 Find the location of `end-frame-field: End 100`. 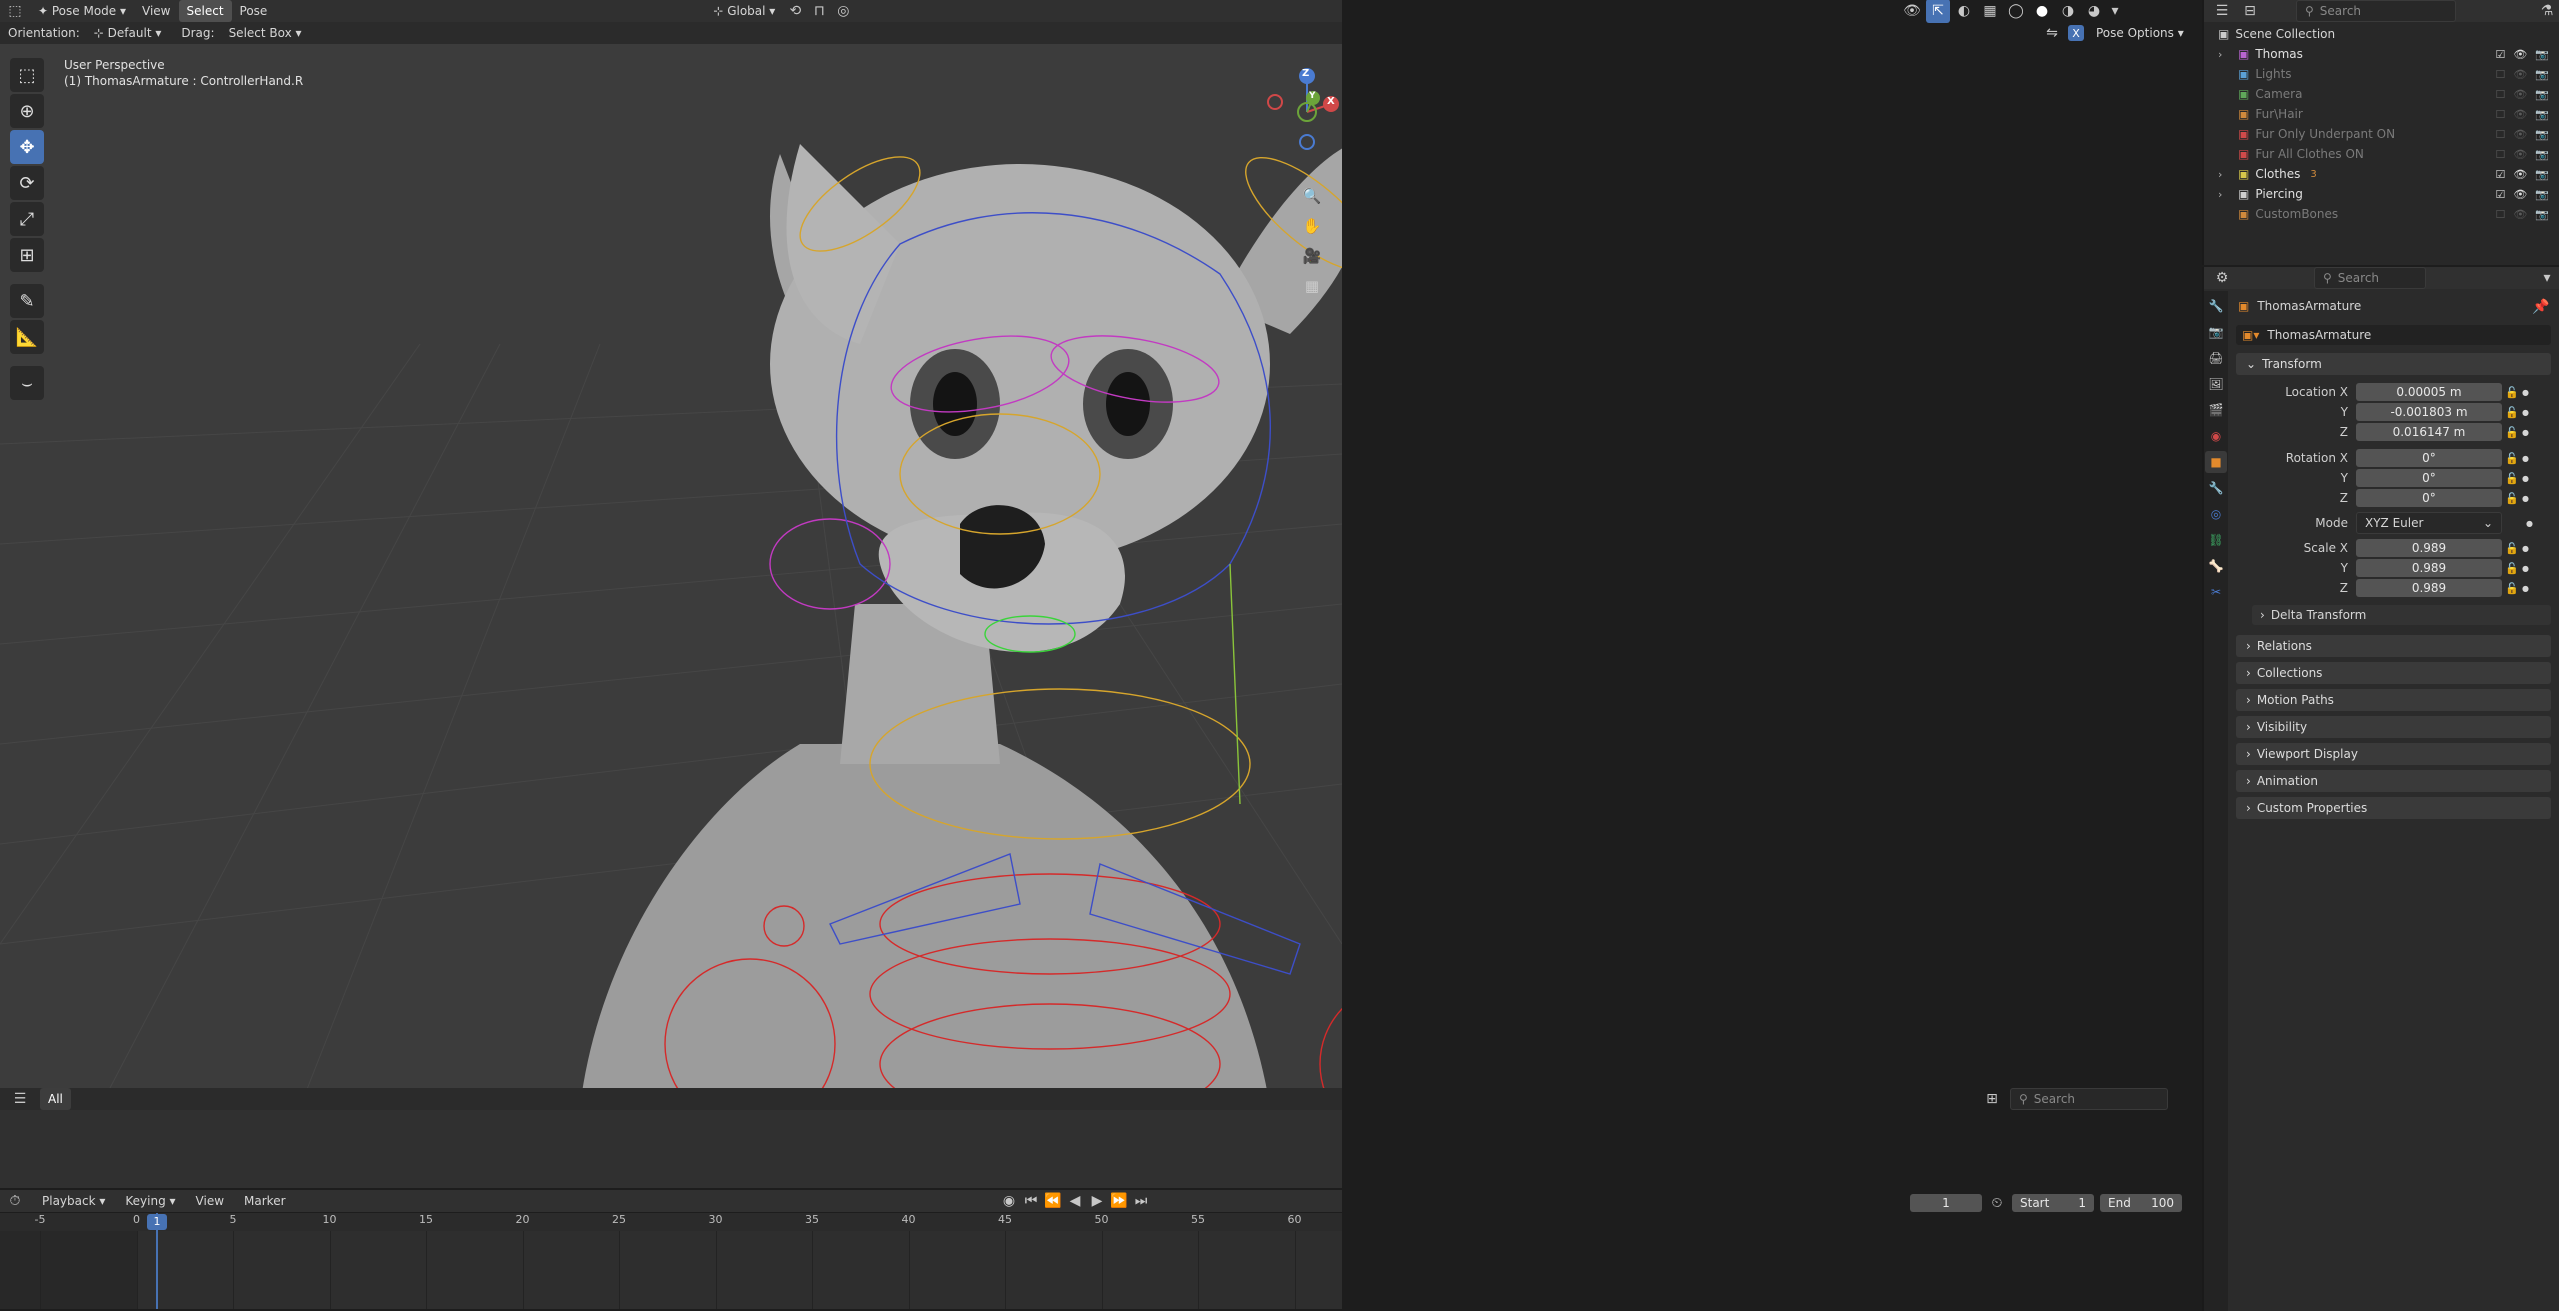

end-frame-field: End 100 is located at coordinates (2141, 1203).